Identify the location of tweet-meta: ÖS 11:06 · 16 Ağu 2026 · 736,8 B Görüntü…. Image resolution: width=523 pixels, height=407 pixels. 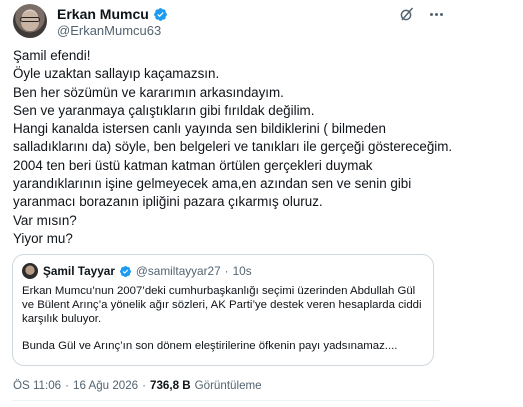
(137, 385).